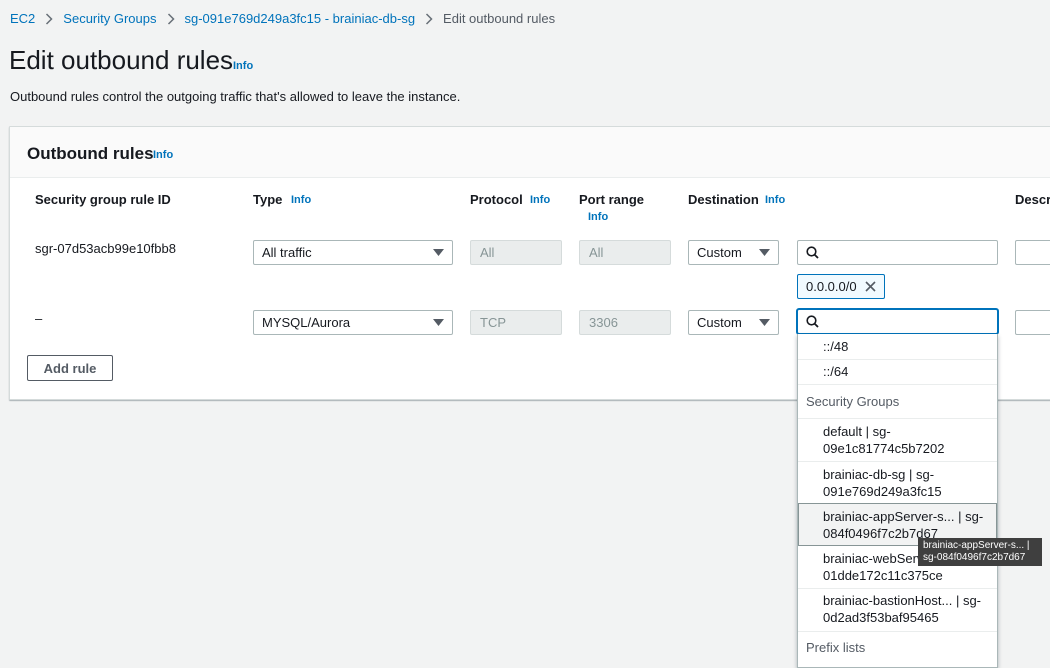 This screenshot has width=1050, height=668. I want to click on protocol-info-link: Info, so click(540, 200).